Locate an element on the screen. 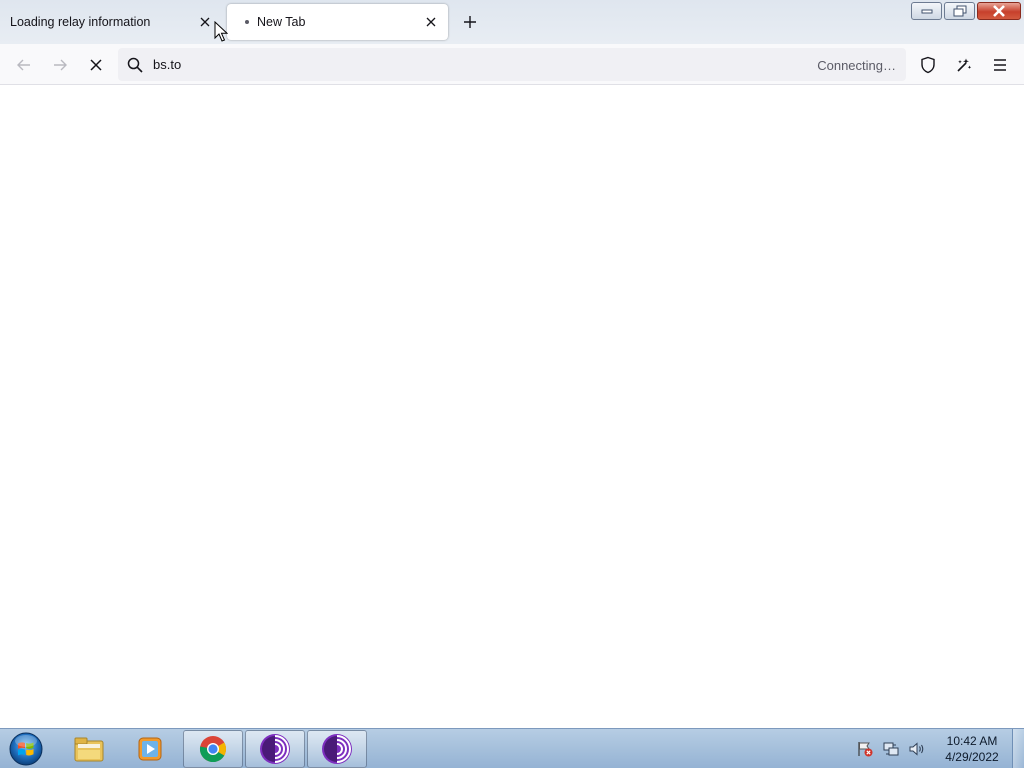 The width and height of the screenshot is (1024, 768). url-text: bs.to is located at coordinates (167, 64).